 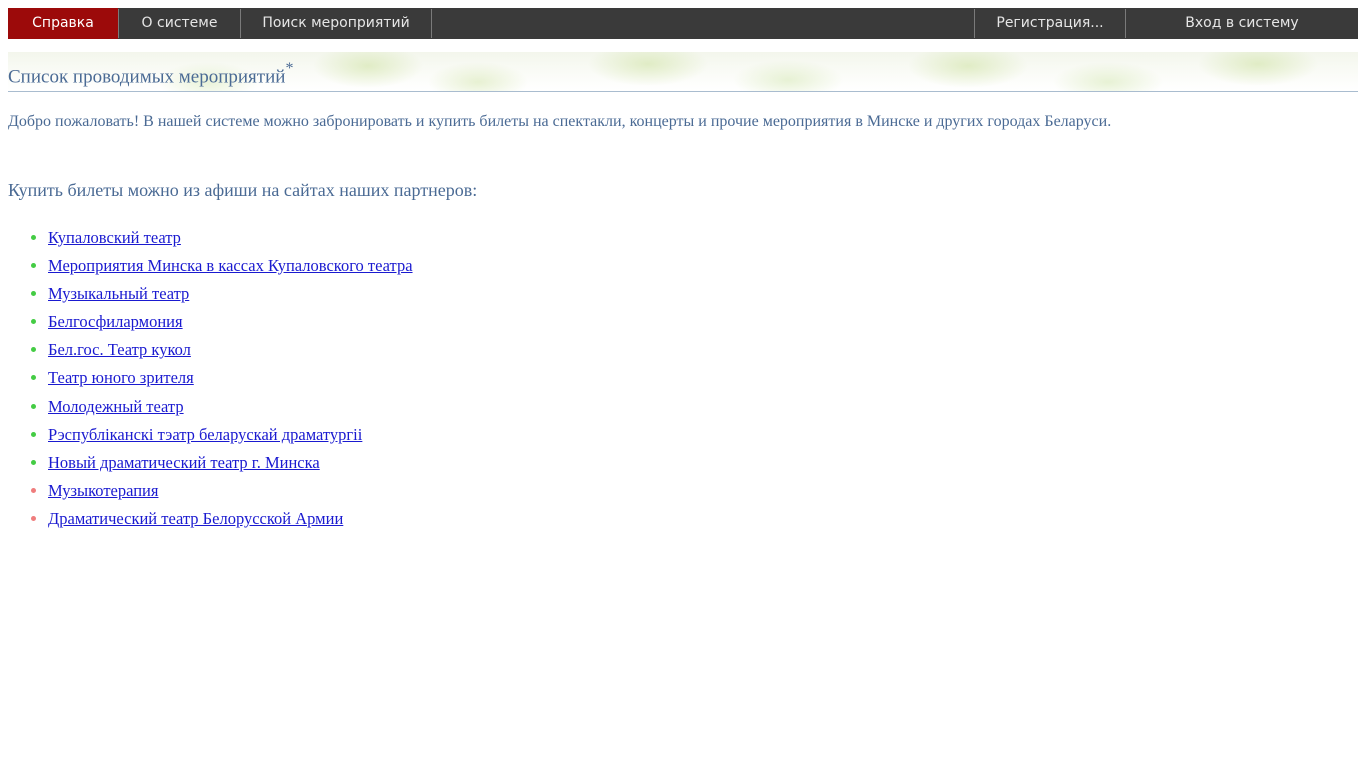 I want to click on page-title: Список проводимых мероприятий*, so click(x=151, y=74).